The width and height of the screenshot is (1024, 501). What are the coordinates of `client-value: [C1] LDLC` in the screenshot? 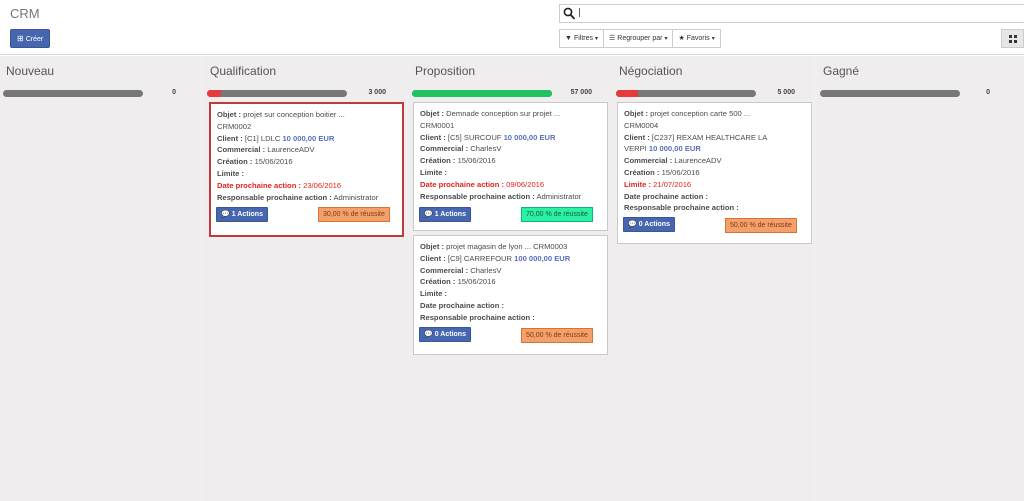 It's located at (262, 138).